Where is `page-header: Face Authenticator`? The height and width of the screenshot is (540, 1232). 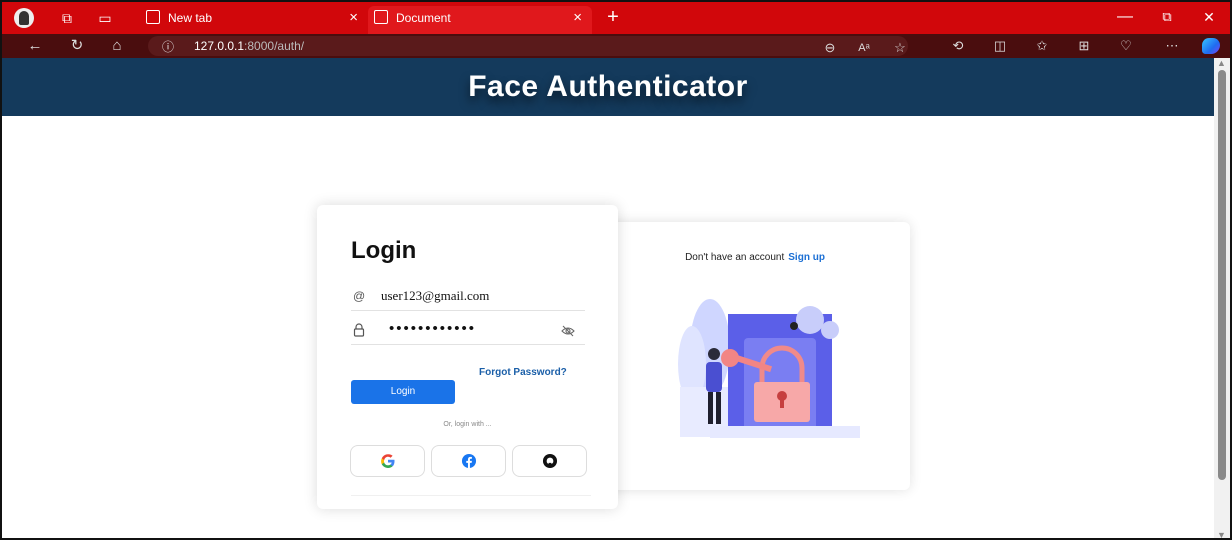
page-header: Face Authenticator is located at coordinates (608, 87).